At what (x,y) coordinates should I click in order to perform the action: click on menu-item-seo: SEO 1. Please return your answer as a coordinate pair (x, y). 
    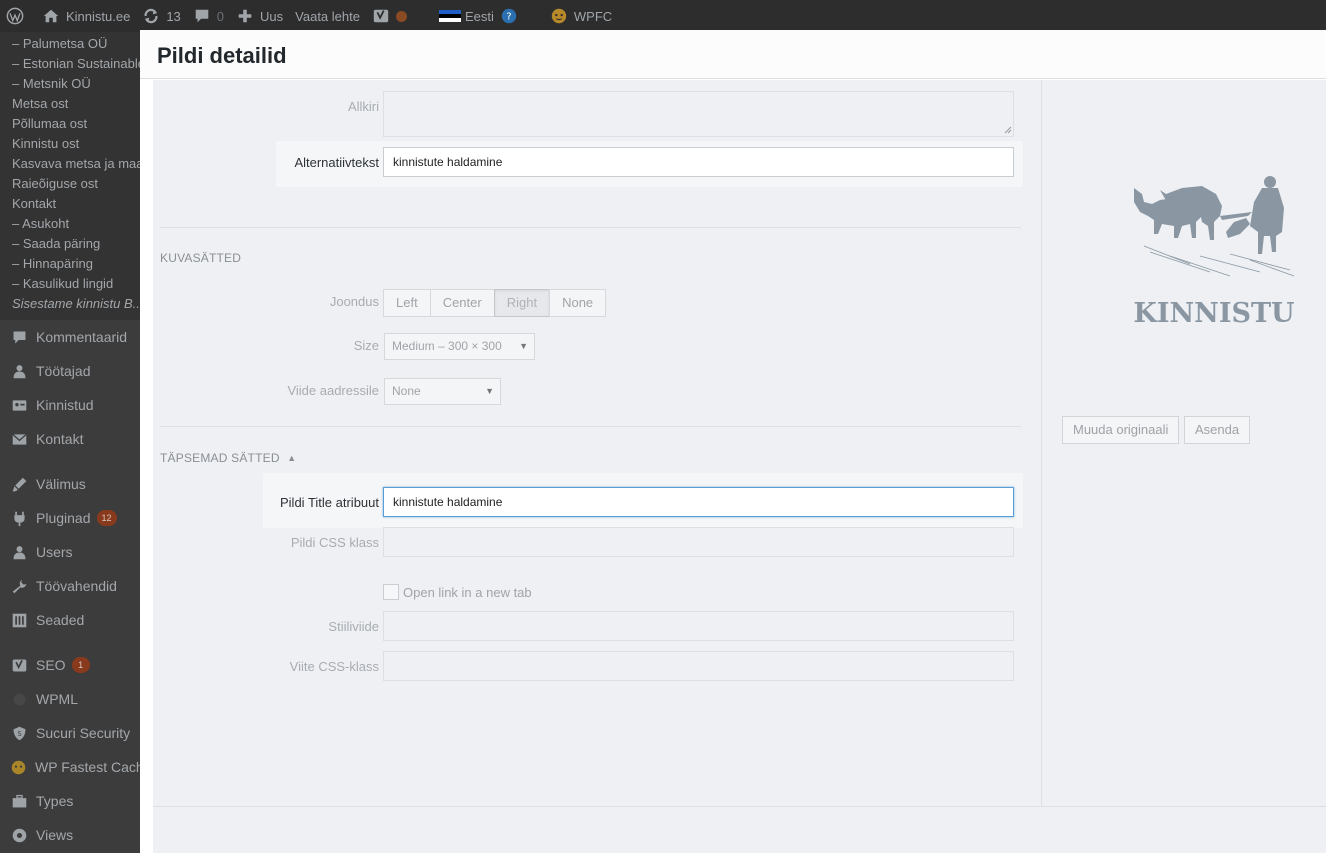
    Looking at the image, I should click on (70, 665).